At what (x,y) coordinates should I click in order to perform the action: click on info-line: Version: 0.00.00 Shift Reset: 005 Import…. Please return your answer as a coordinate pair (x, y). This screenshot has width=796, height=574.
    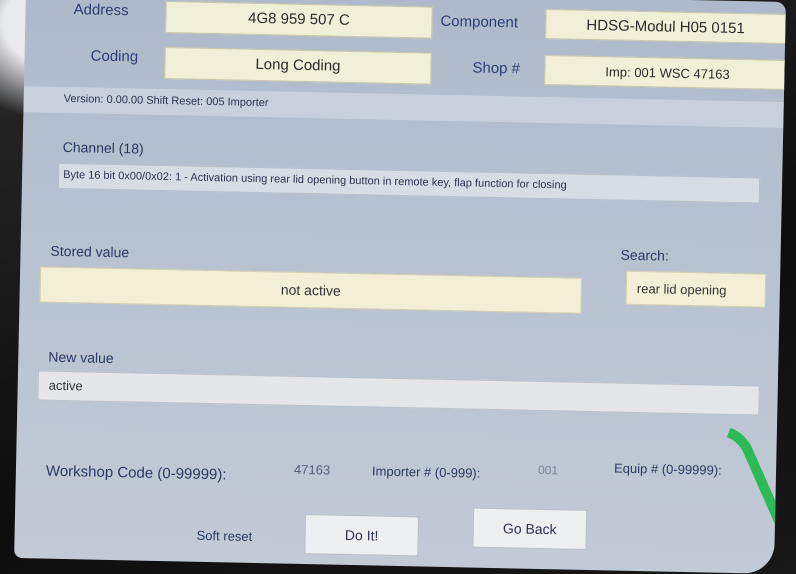
    Looking at the image, I should click on (166, 101).